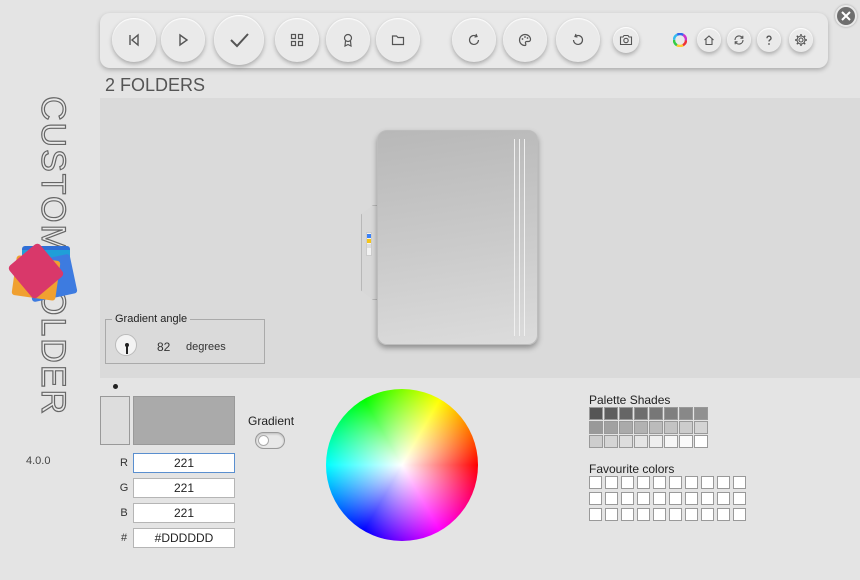 The width and height of the screenshot is (860, 580). I want to click on palette-button, so click(525, 40).